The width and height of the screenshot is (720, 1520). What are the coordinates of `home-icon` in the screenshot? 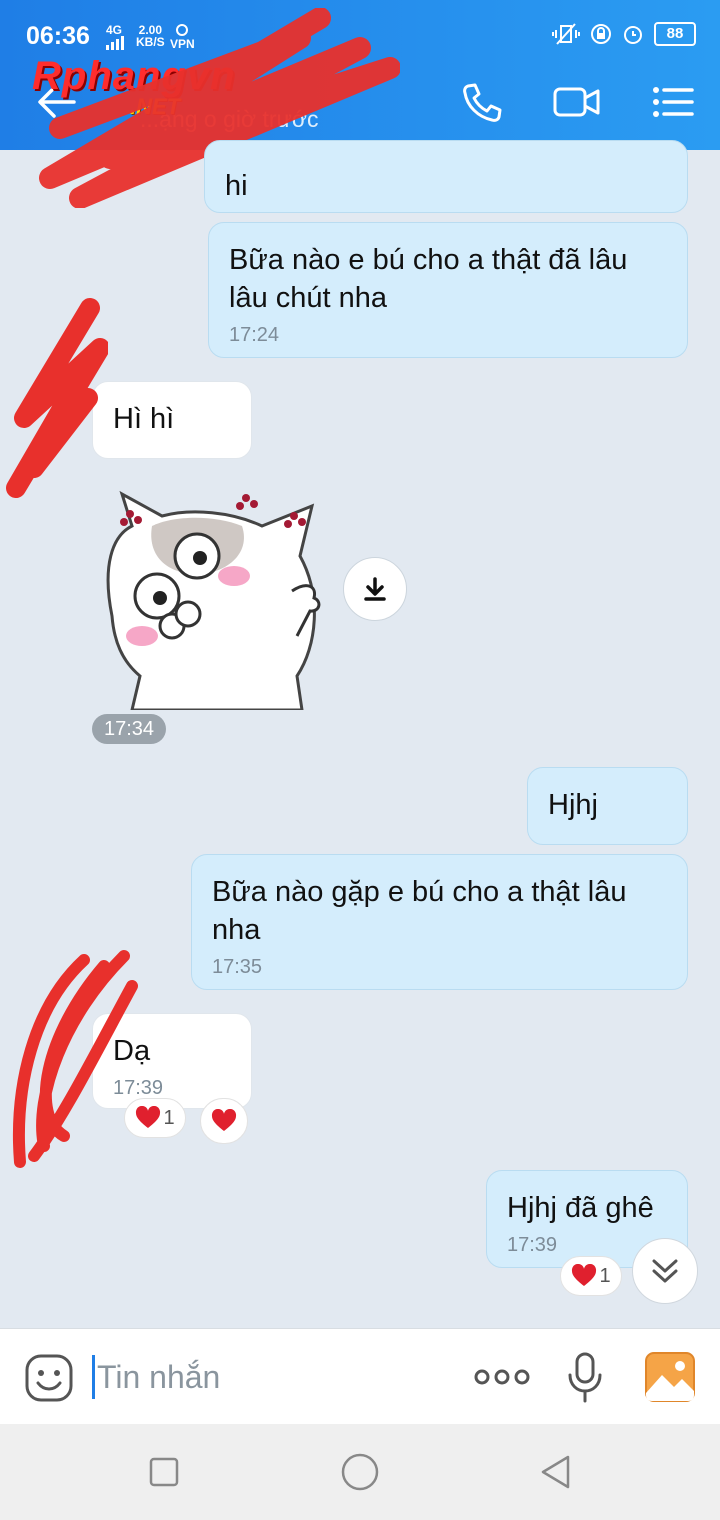 It's located at (360, 1472).